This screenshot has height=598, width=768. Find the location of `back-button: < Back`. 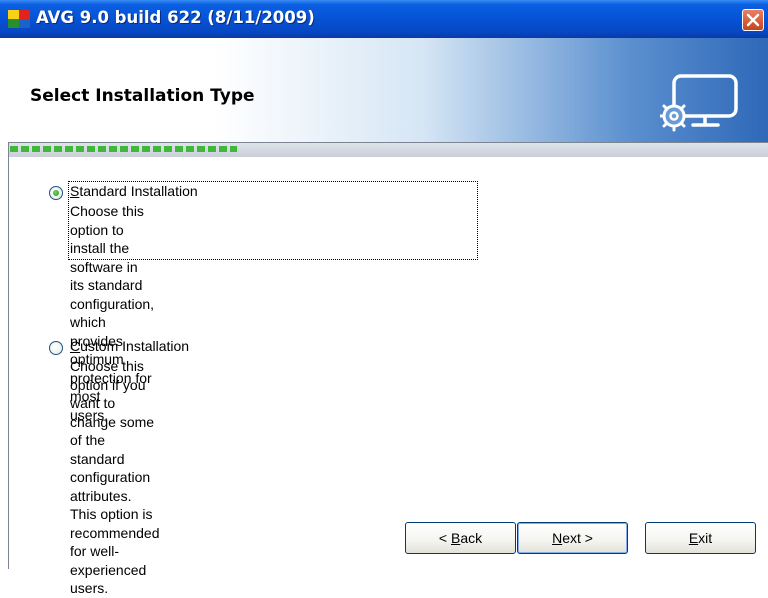

back-button: < Back is located at coordinates (460, 538).